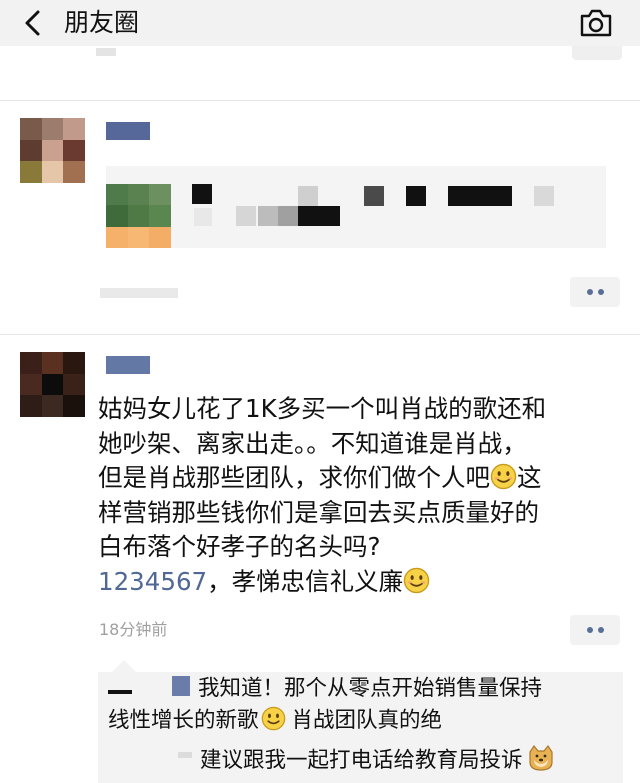 Image resolution: width=640 pixels, height=783 pixels. I want to click on phone-number-link: 1234567, so click(152, 581).